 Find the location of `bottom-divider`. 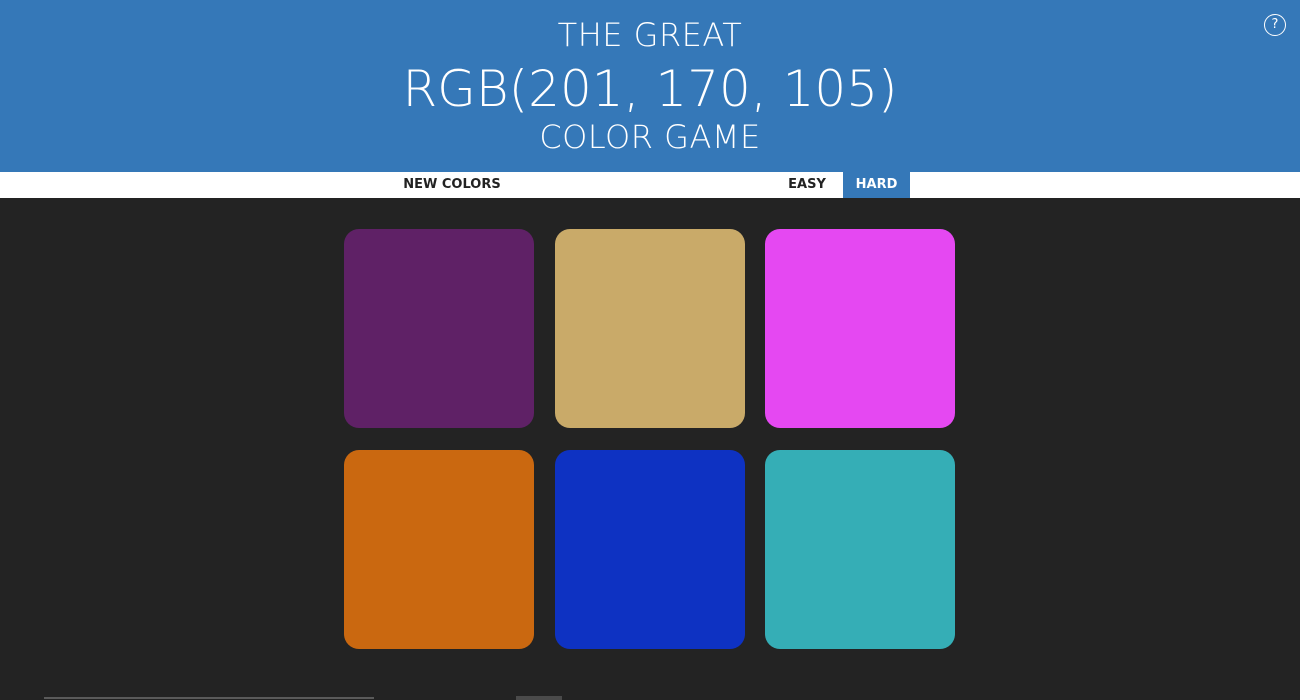

bottom-divider is located at coordinates (209, 698).